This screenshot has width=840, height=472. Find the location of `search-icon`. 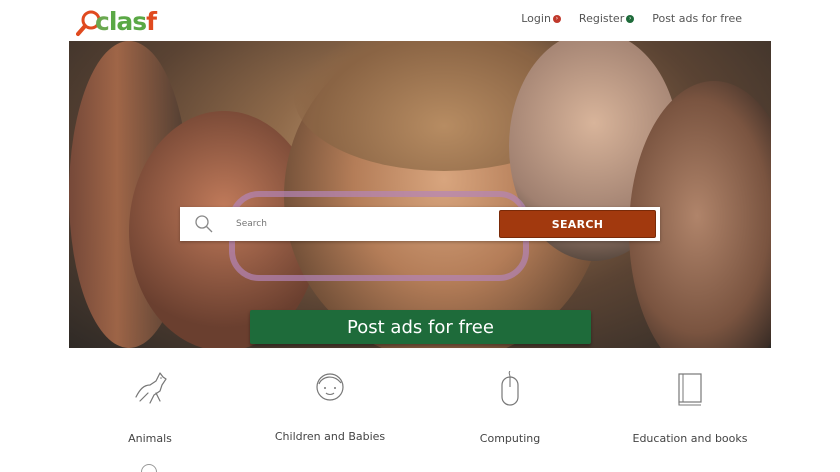

search-icon is located at coordinates (204, 224).